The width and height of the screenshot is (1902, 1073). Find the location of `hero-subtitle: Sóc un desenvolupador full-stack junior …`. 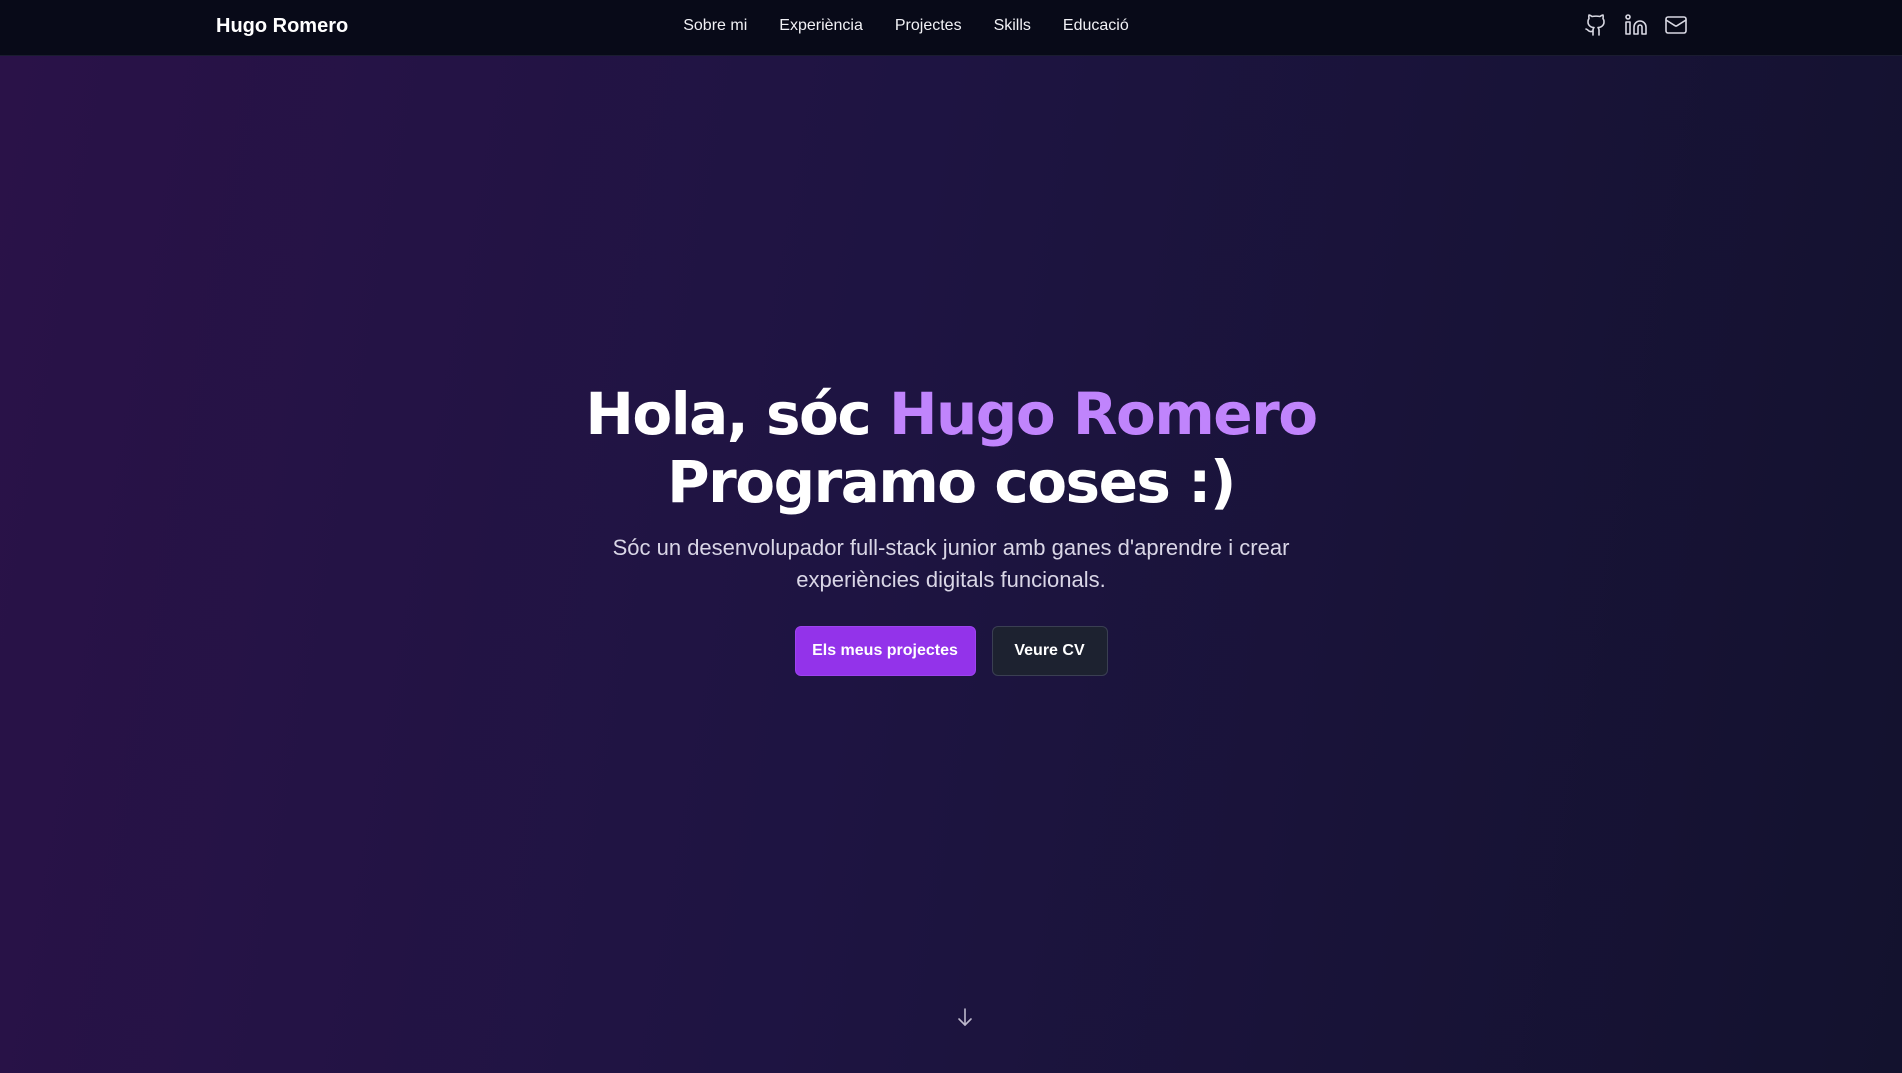

hero-subtitle: Sóc un desenvolupador full-stack junior … is located at coordinates (951, 563).